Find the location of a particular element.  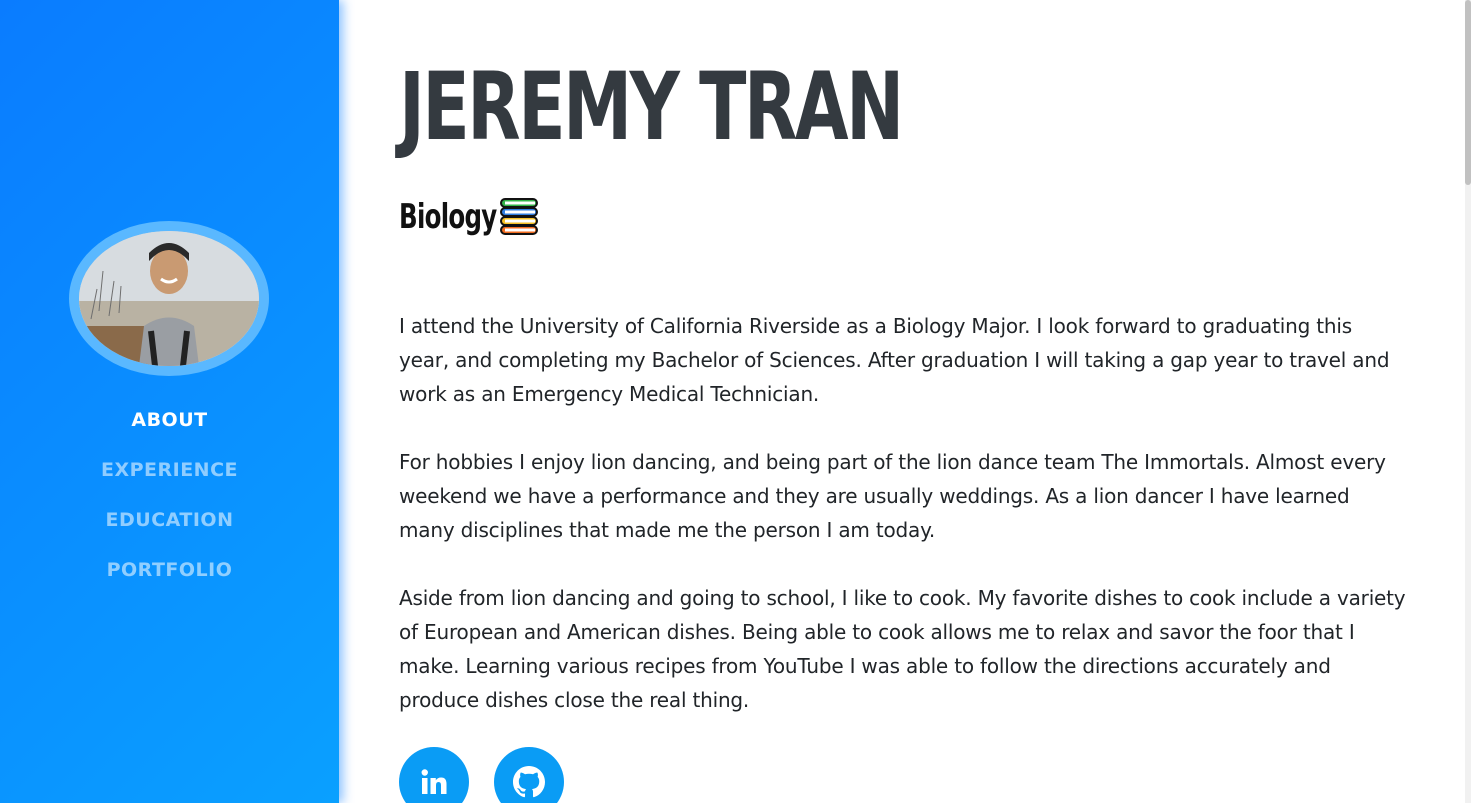

avatar-ring is located at coordinates (169, 298).